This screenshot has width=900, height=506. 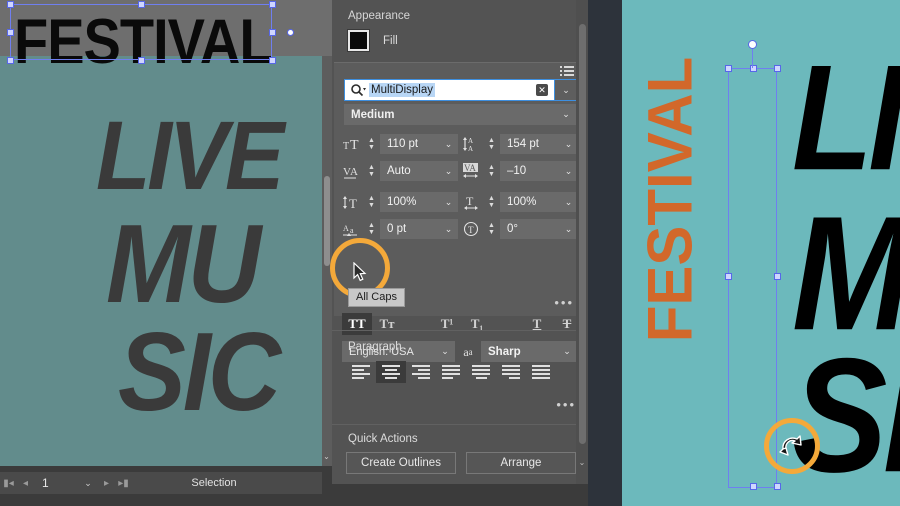 I want to click on selection-handle-tl, so click(x=10, y=4).